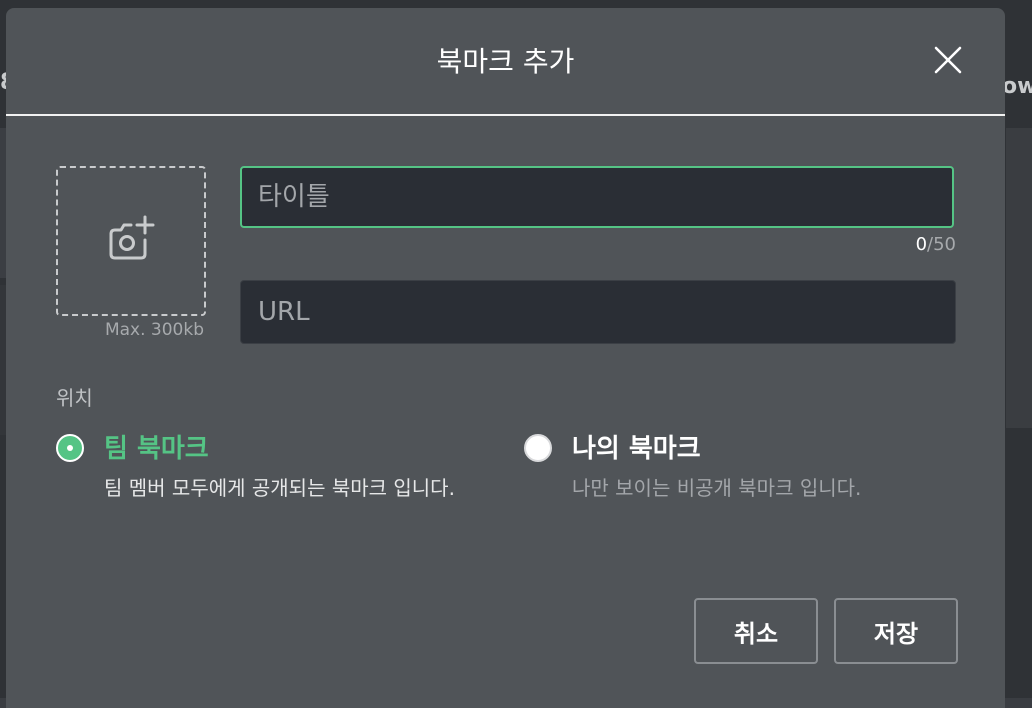  I want to click on dialog-title: 북마크 추가, so click(505, 61).